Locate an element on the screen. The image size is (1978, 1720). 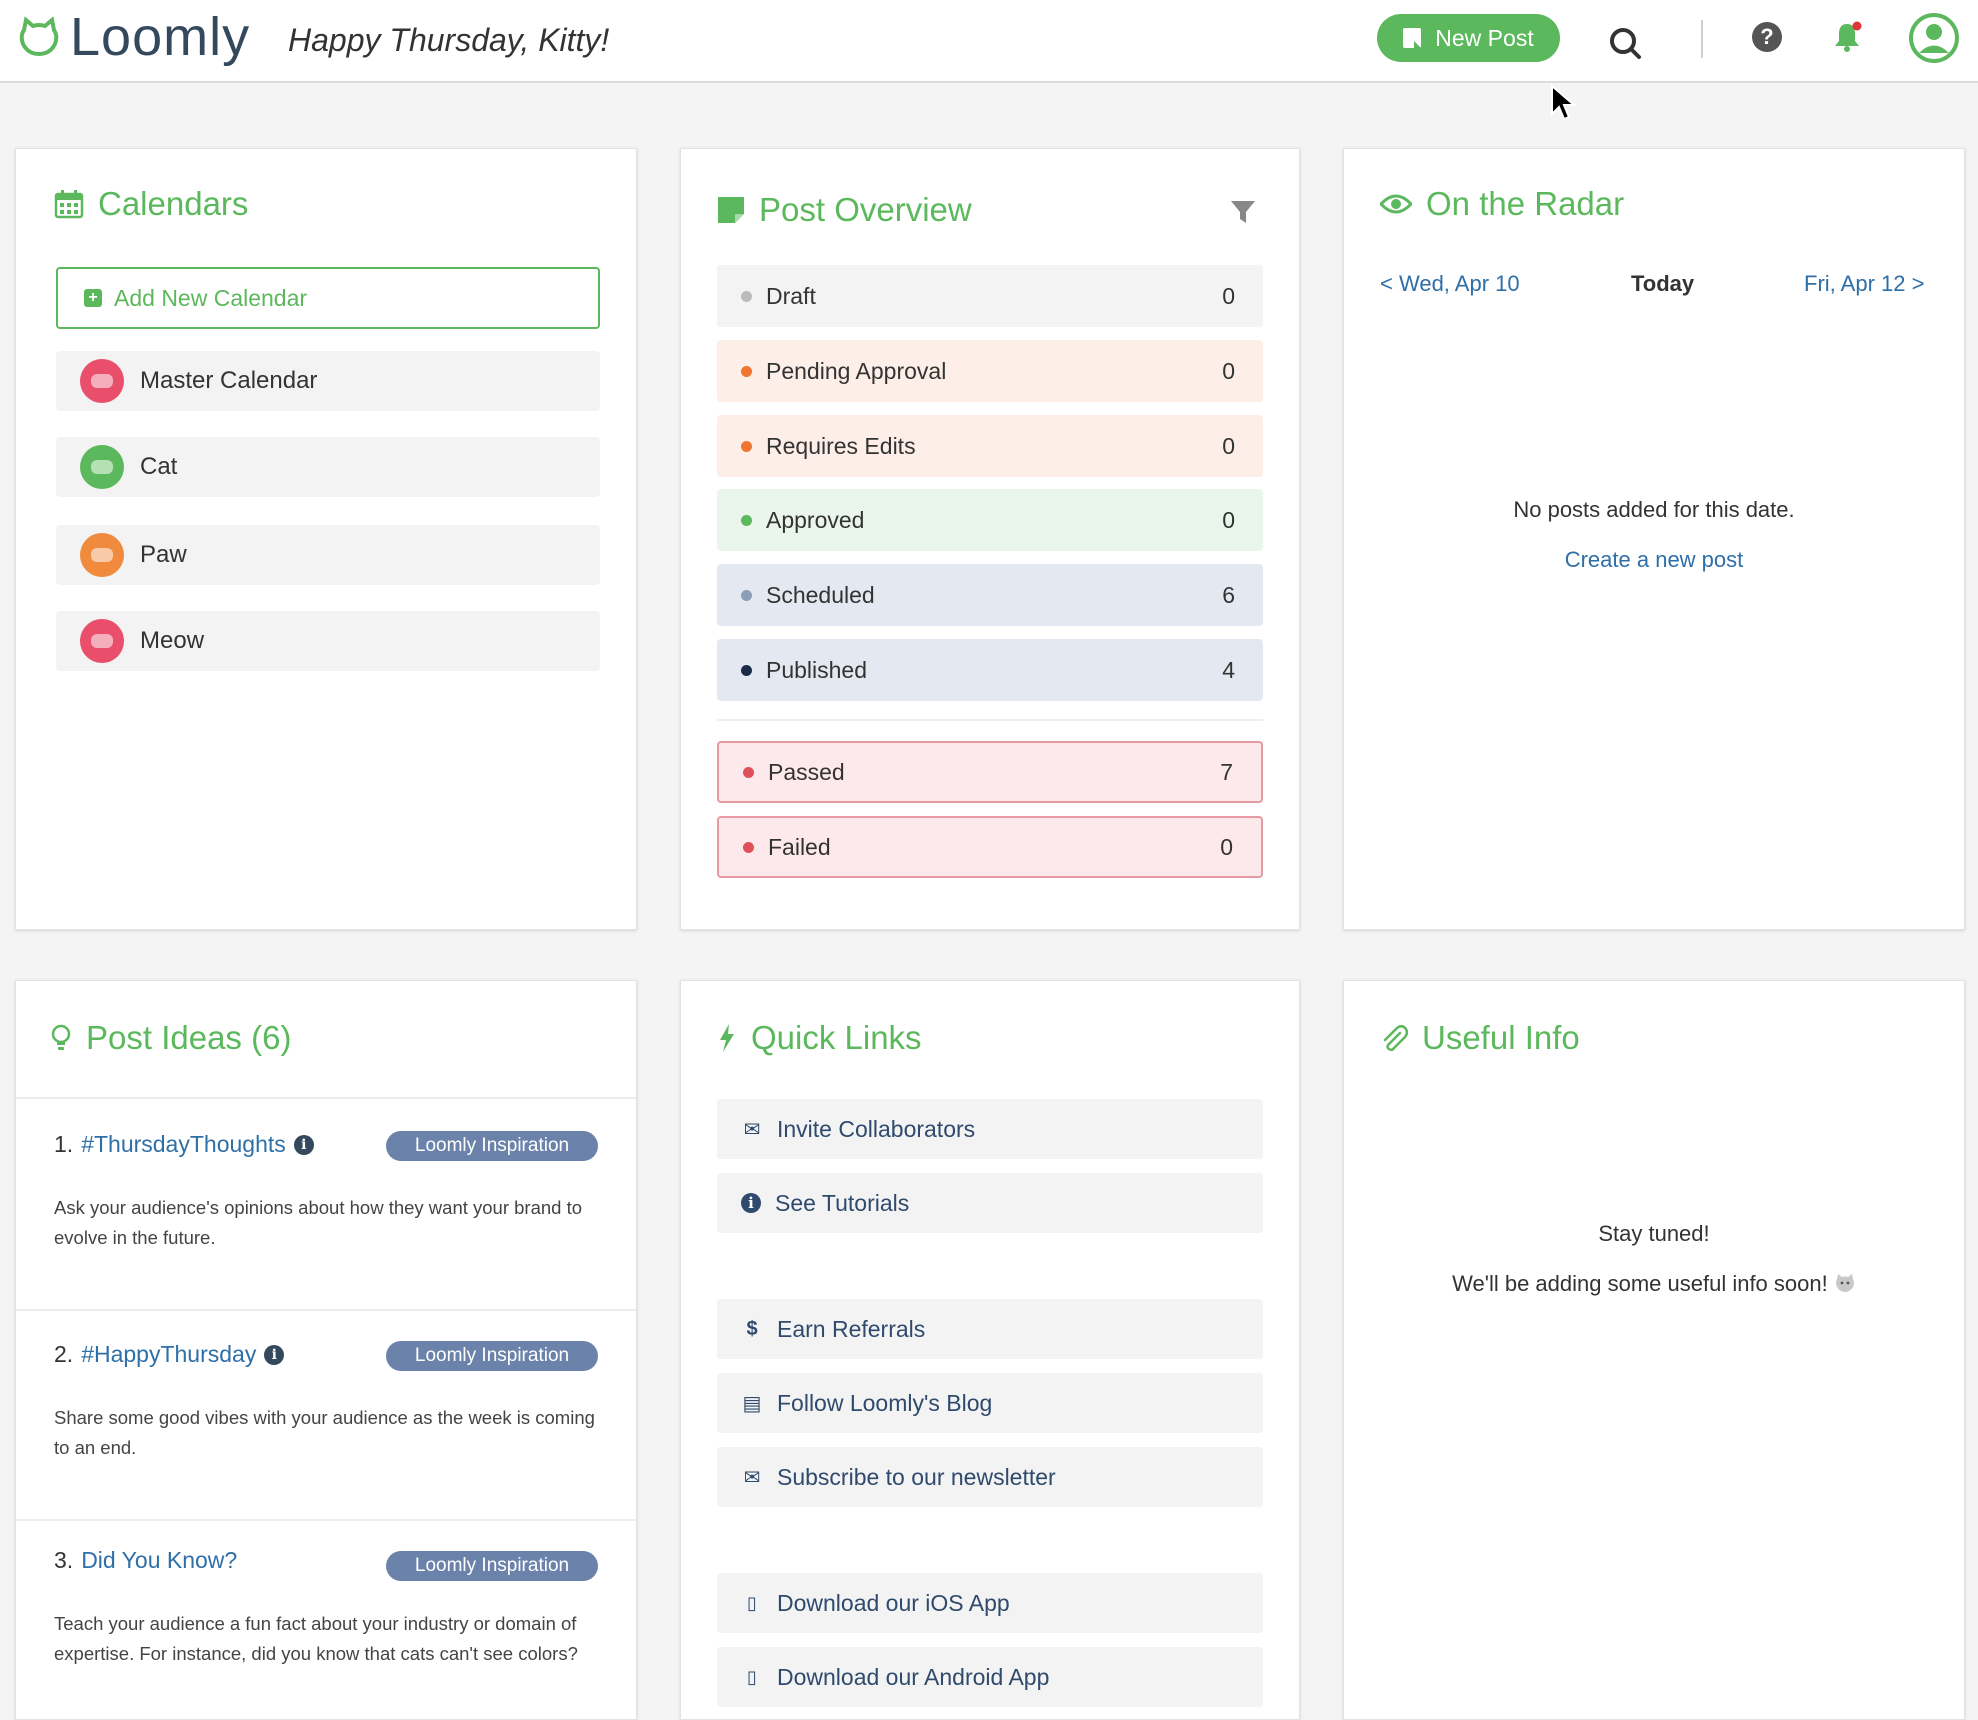
status-divider is located at coordinates (990, 720).